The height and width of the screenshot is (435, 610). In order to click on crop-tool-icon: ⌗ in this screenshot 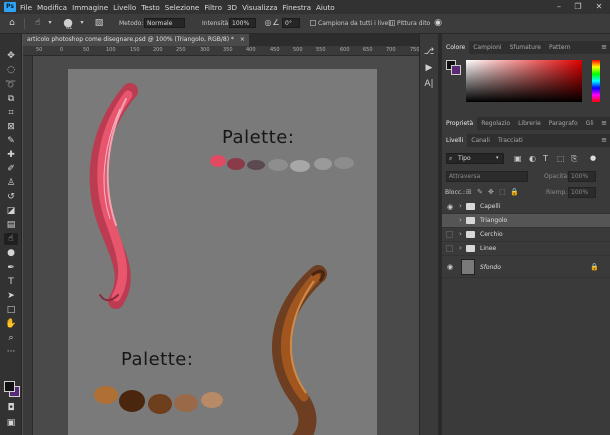, I will do `click(11, 113)`.